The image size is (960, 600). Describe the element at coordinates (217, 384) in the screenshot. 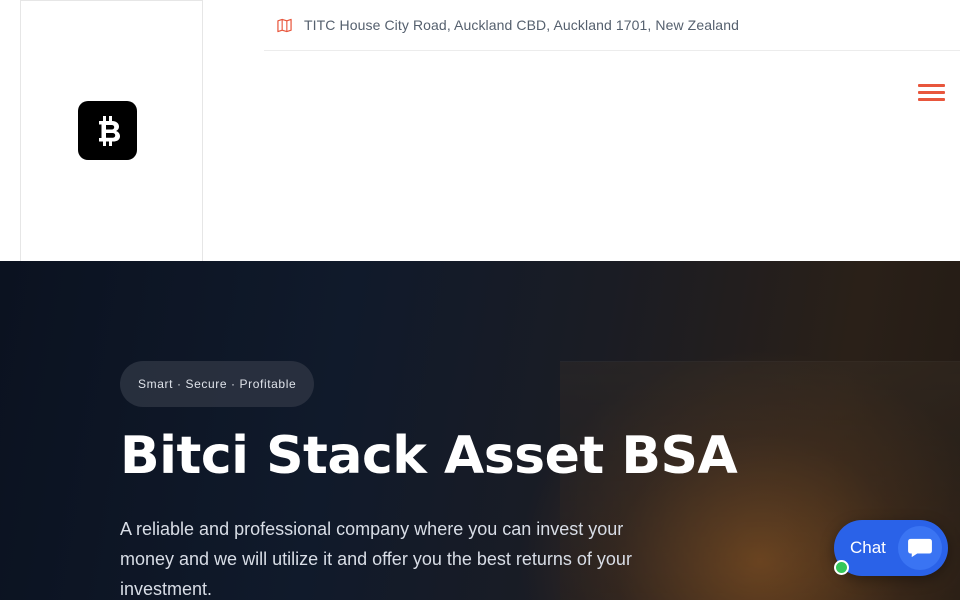

I see `hero-tagline-badge: Smart · Secure · Profitable` at that location.